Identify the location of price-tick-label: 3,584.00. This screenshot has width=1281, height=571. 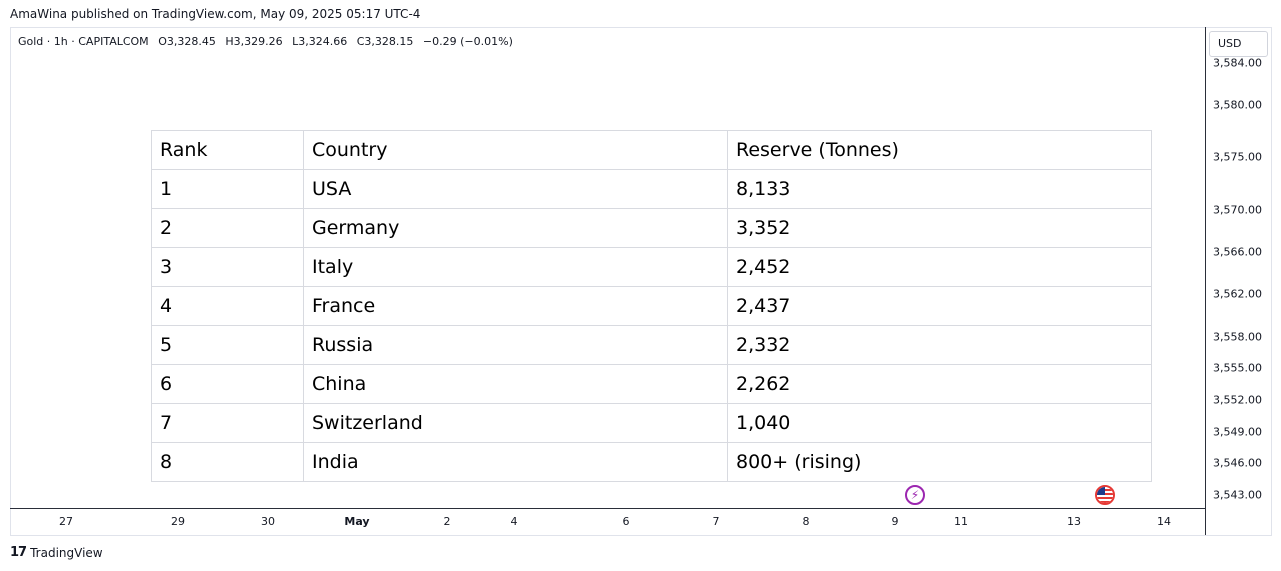
(1237, 63).